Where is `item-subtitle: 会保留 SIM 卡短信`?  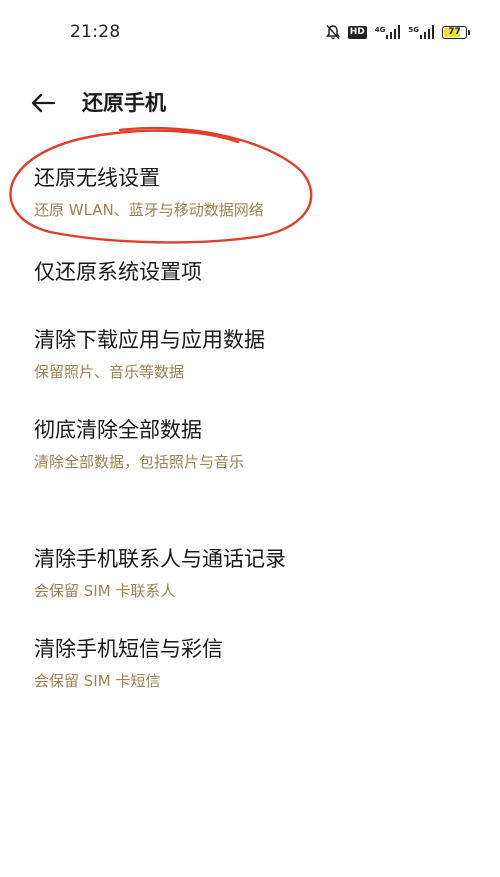 item-subtitle: 会保留 SIM 卡短信 is located at coordinates (97, 681).